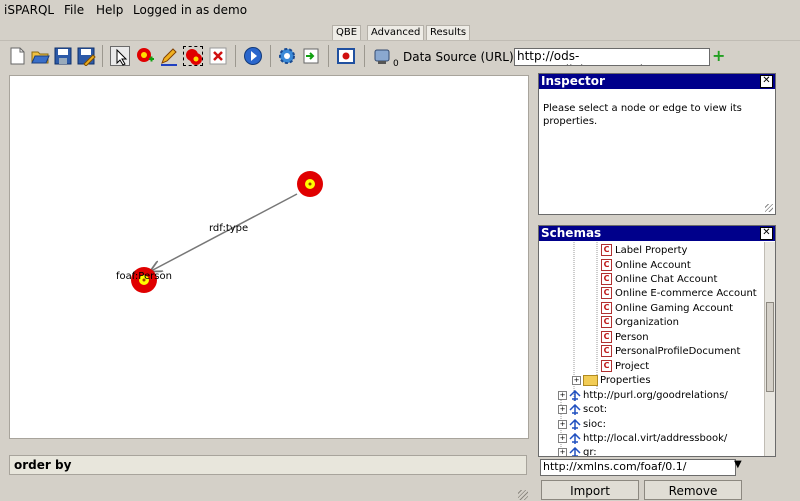 This screenshot has height=501, width=800. Describe the element at coordinates (120, 56) in the screenshot. I see `select-arrow-icon` at that location.